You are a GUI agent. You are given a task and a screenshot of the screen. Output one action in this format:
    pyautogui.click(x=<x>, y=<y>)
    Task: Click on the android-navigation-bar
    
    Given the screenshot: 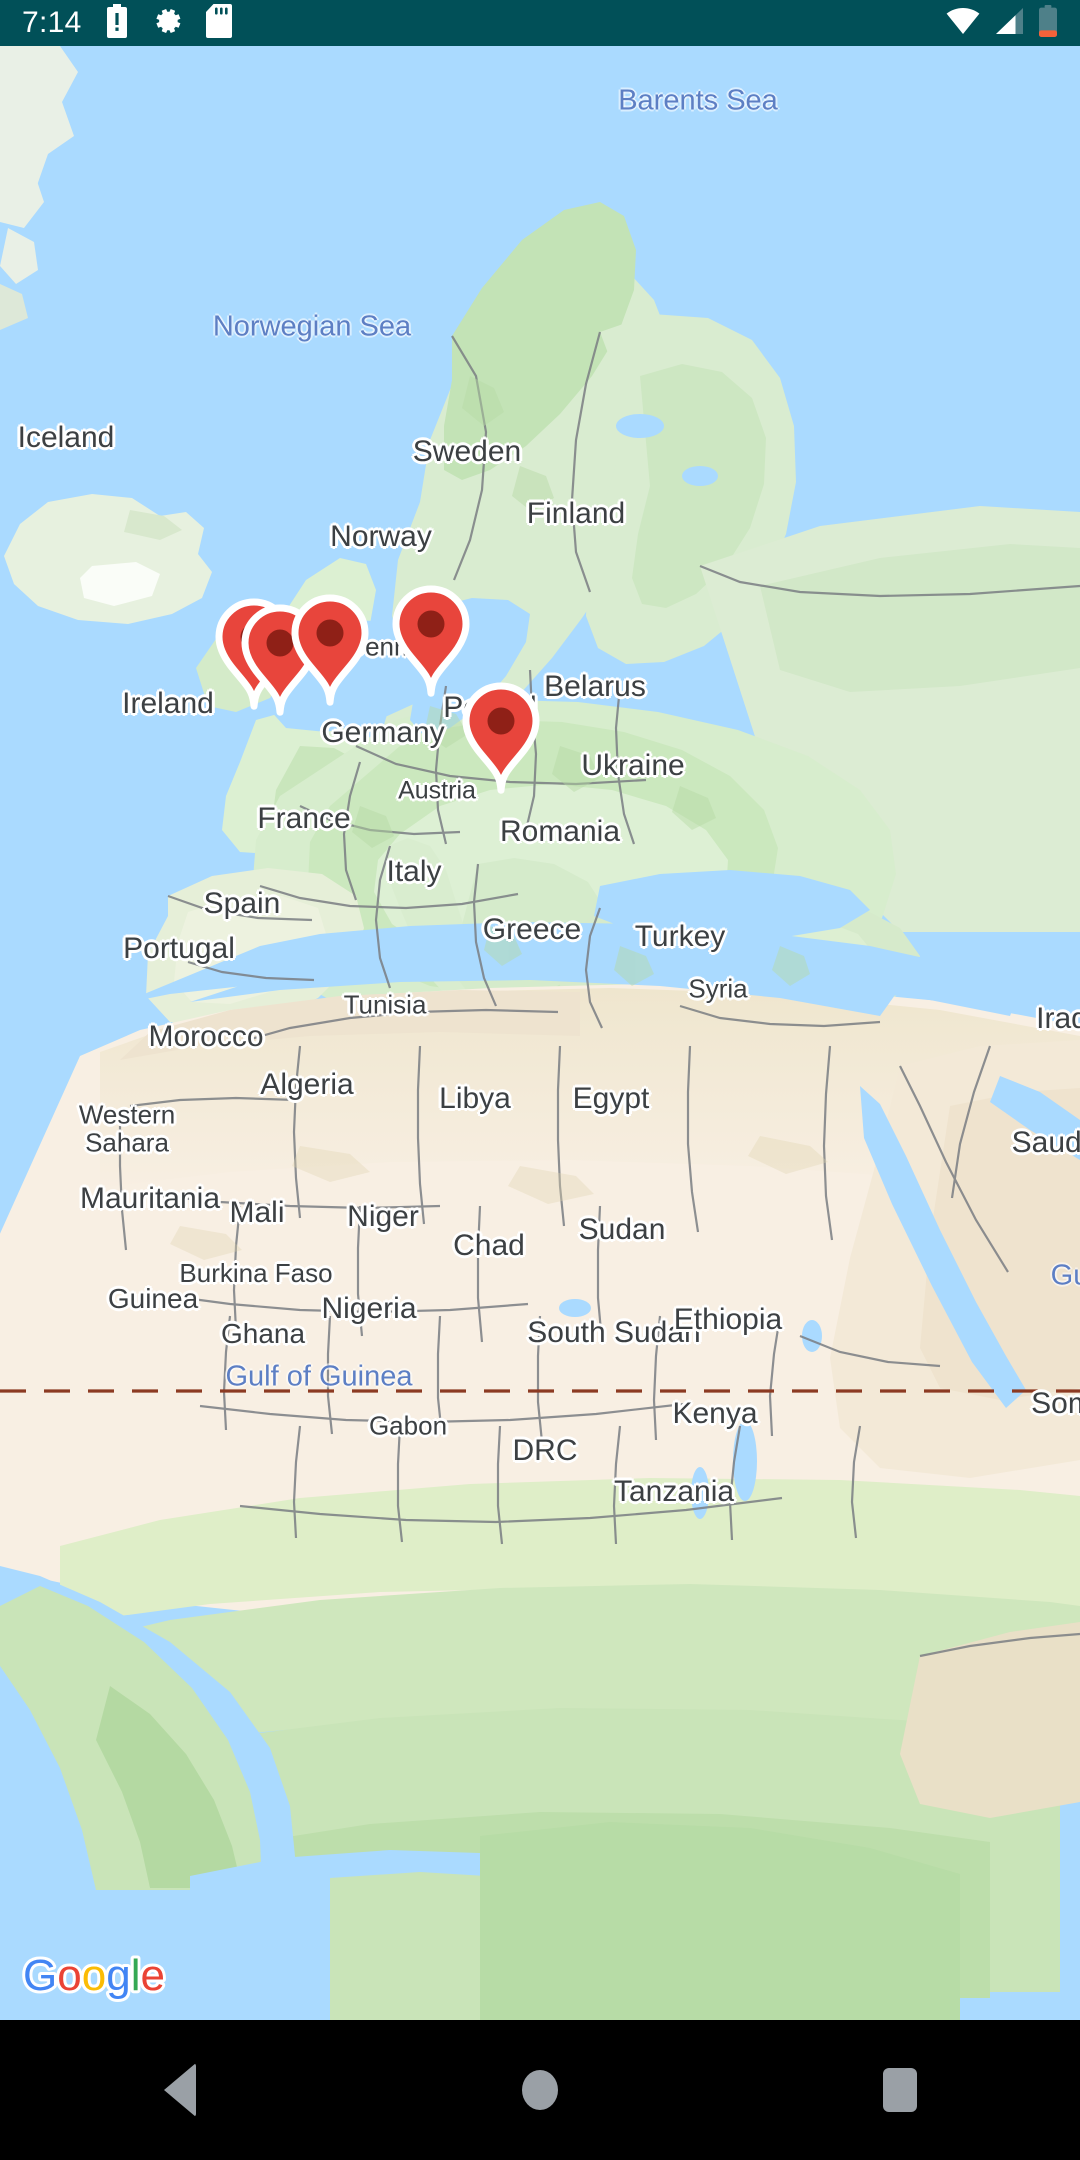 What is the action you would take?
    pyautogui.click(x=540, y=2090)
    